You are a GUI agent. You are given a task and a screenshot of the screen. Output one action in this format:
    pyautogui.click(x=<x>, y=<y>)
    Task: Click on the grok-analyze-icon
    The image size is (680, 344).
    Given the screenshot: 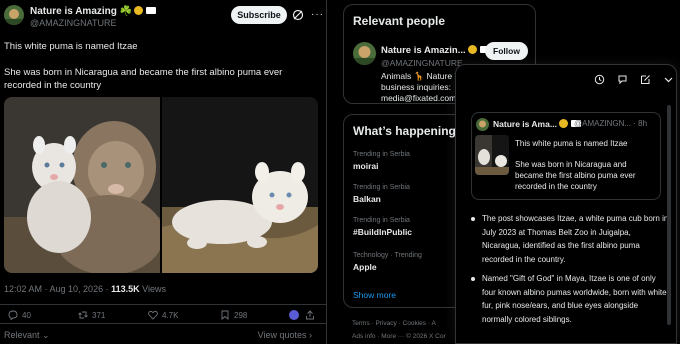 What is the action you would take?
    pyautogui.click(x=294, y=315)
    